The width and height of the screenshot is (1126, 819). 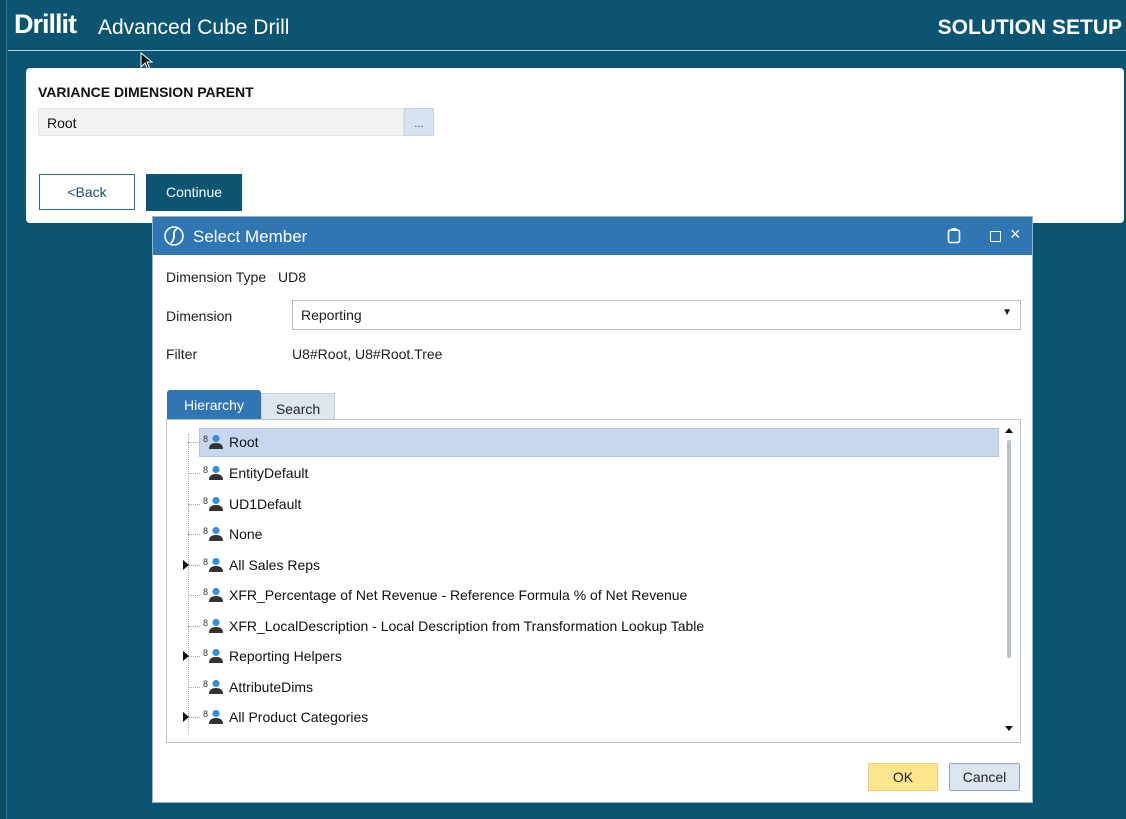 I want to click on dialog-titlebar: Select Member ×, so click(x=592, y=236).